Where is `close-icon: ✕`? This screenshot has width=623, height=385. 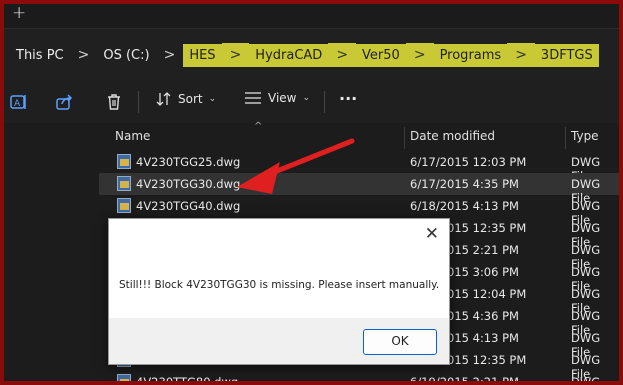
close-icon: ✕ is located at coordinates (432, 234).